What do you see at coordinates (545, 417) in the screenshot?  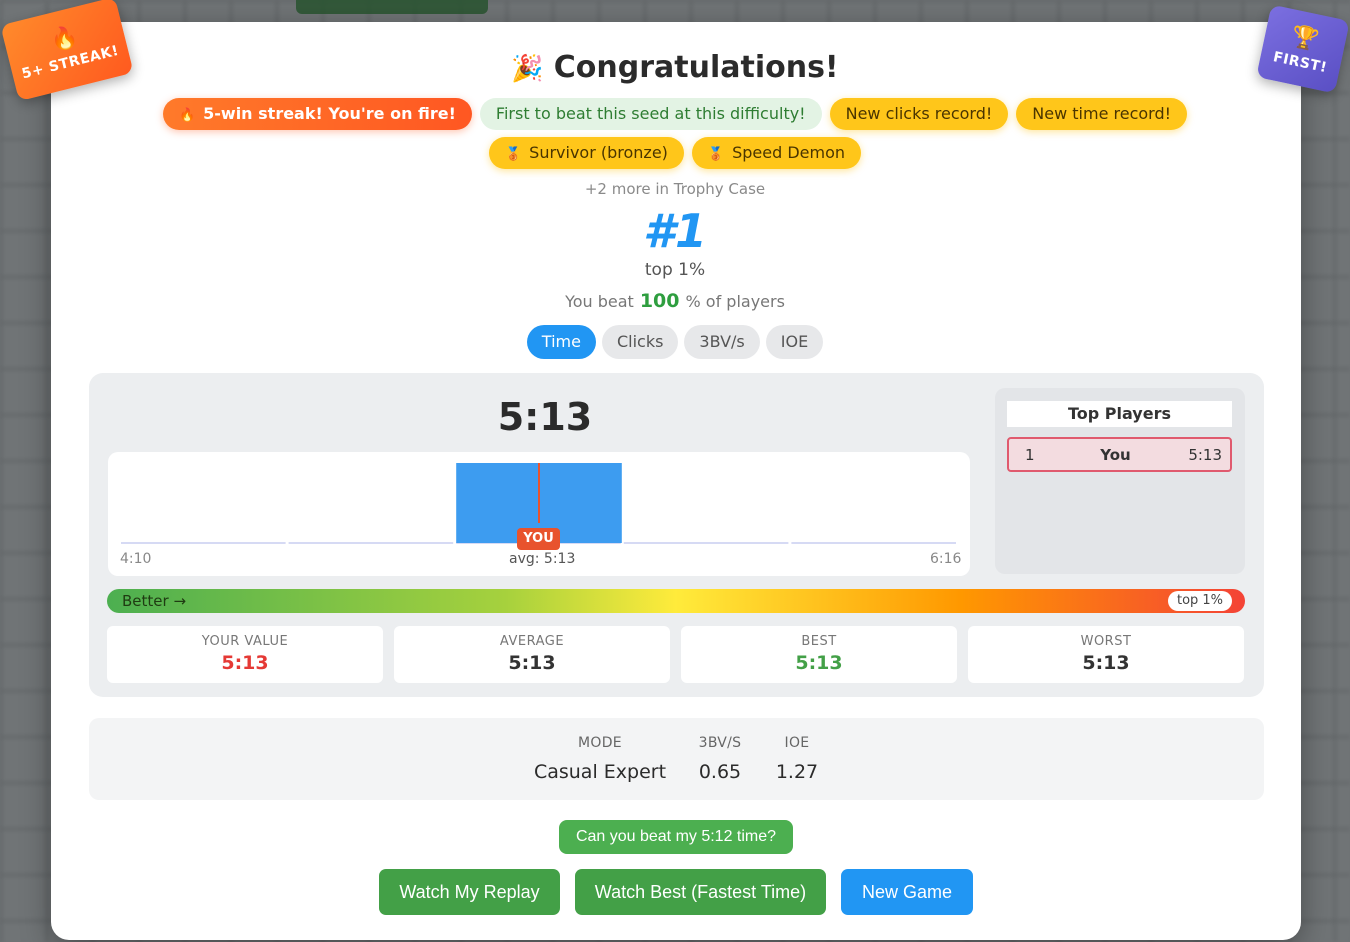 I see `current-value: 5:13` at bounding box center [545, 417].